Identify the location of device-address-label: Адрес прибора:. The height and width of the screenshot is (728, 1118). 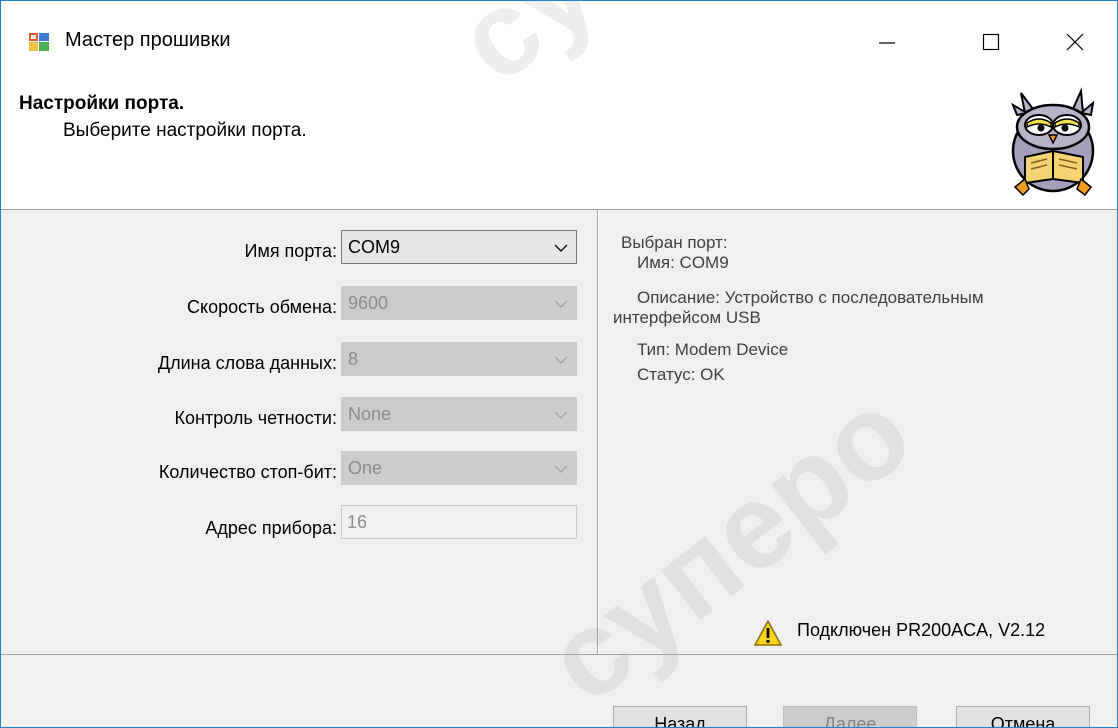
(271, 528).